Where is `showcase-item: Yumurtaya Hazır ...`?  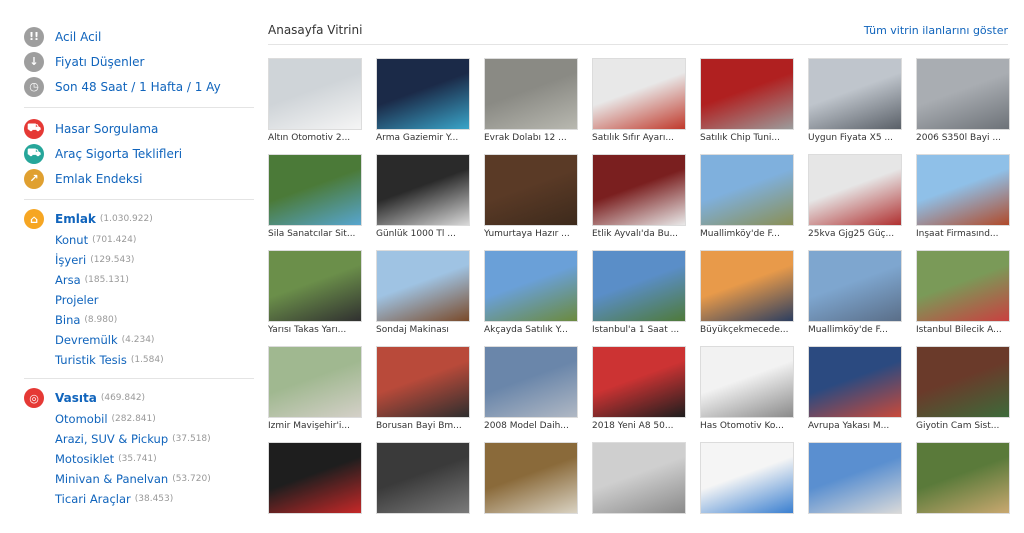
showcase-item: Yumurtaya Hazır ... is located at coordinates (531, 199).